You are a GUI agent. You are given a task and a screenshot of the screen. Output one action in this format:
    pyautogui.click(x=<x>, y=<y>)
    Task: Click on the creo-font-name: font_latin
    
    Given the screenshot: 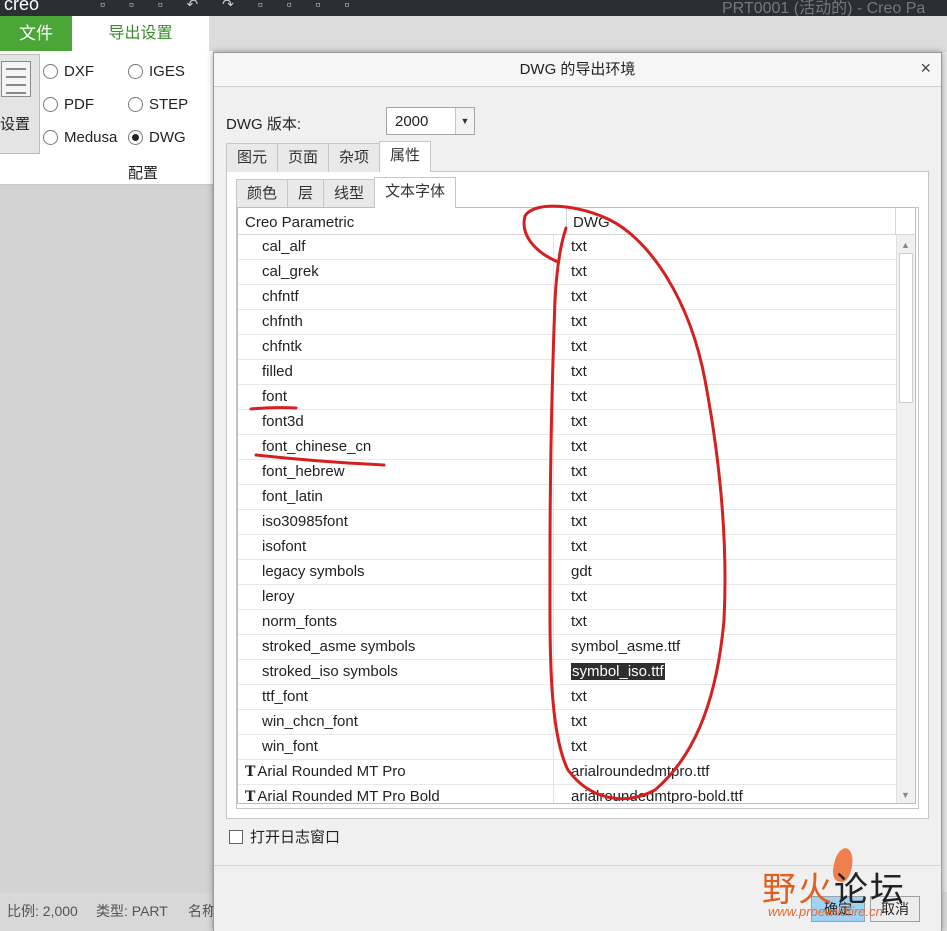 What is the action you would take?
    pyautogui.click(x=292, y=496)
    